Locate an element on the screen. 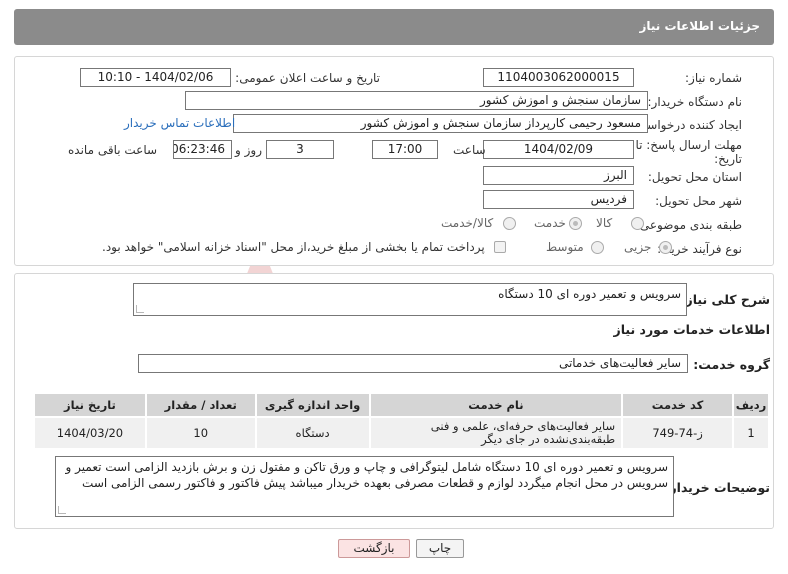 The image size is (788, 574). col-quantity-header: تعداد / مقدار is located at coordinates (200, 405).